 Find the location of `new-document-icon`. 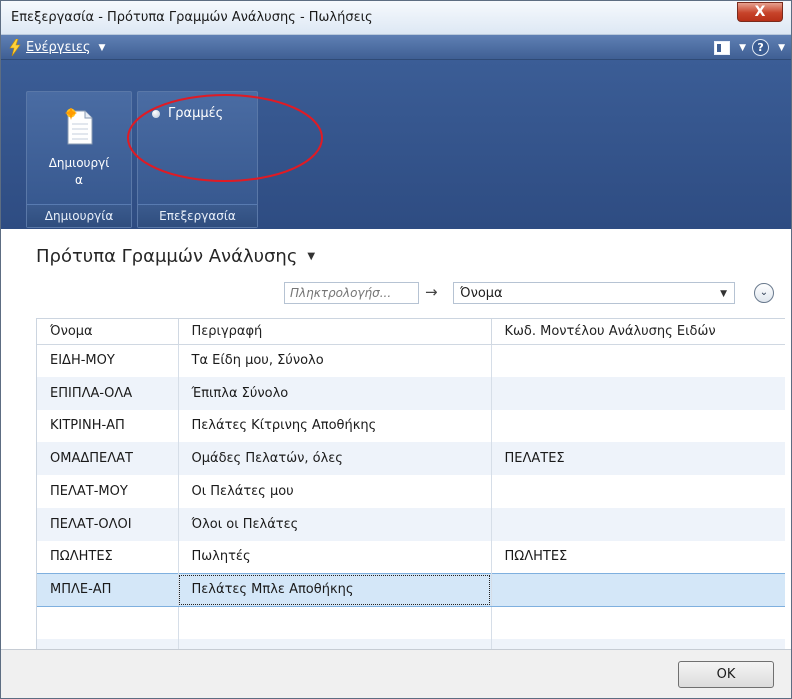

new-document-icon is located at coordinates (79, 126).